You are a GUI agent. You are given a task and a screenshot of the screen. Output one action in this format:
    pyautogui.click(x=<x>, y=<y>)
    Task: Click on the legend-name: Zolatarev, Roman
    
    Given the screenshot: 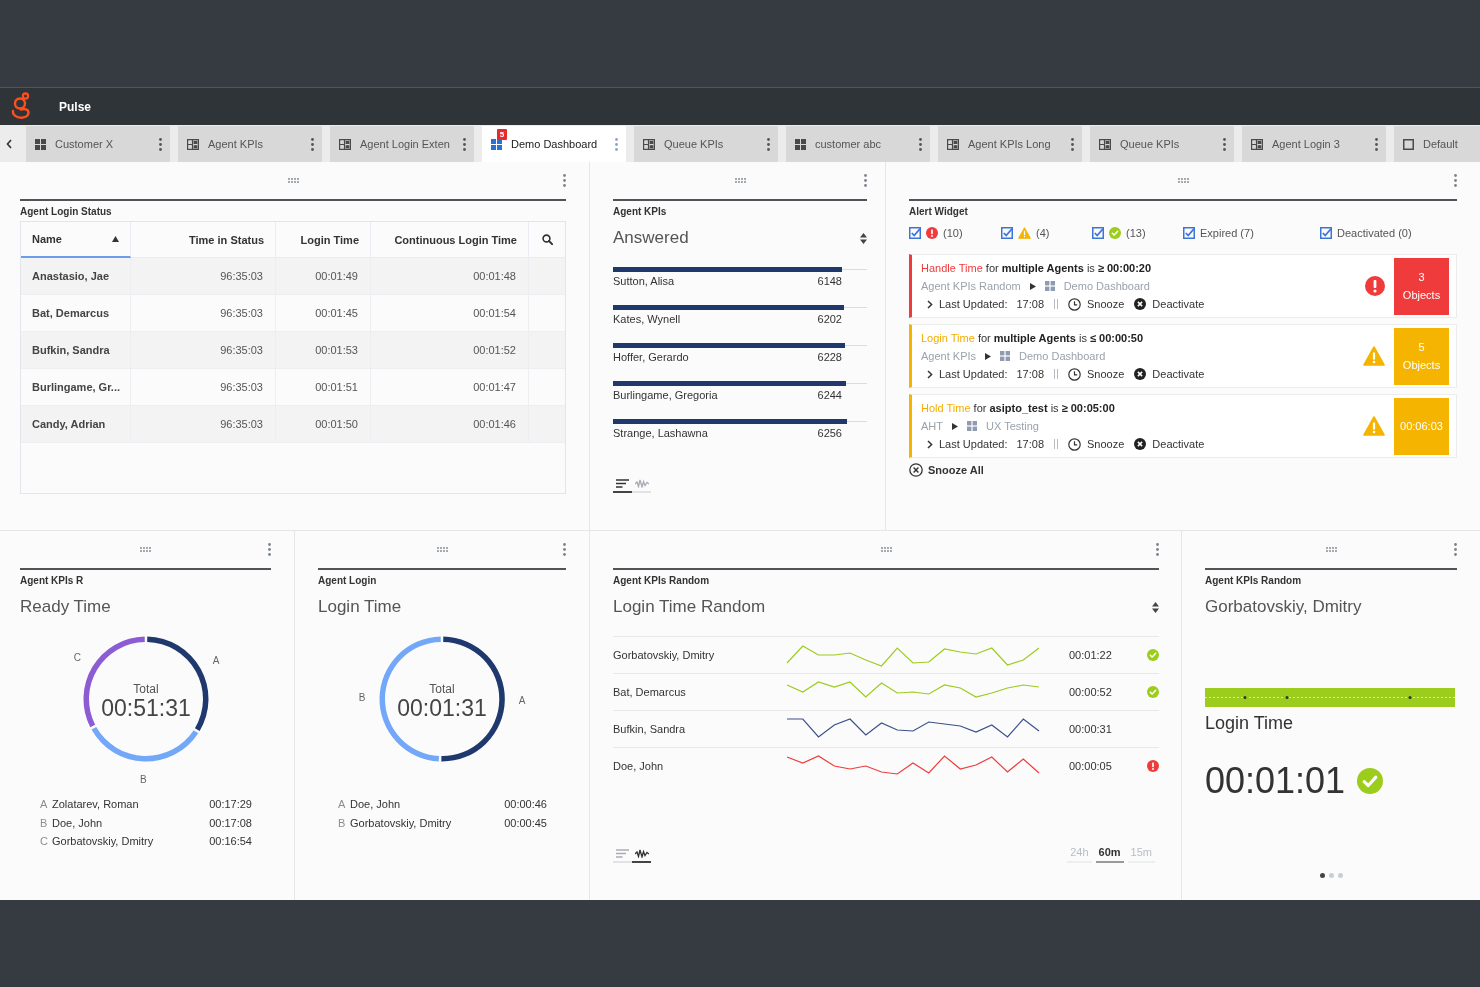 What is the action you would take?
    pyautogui.click(x=96, y=804)
    